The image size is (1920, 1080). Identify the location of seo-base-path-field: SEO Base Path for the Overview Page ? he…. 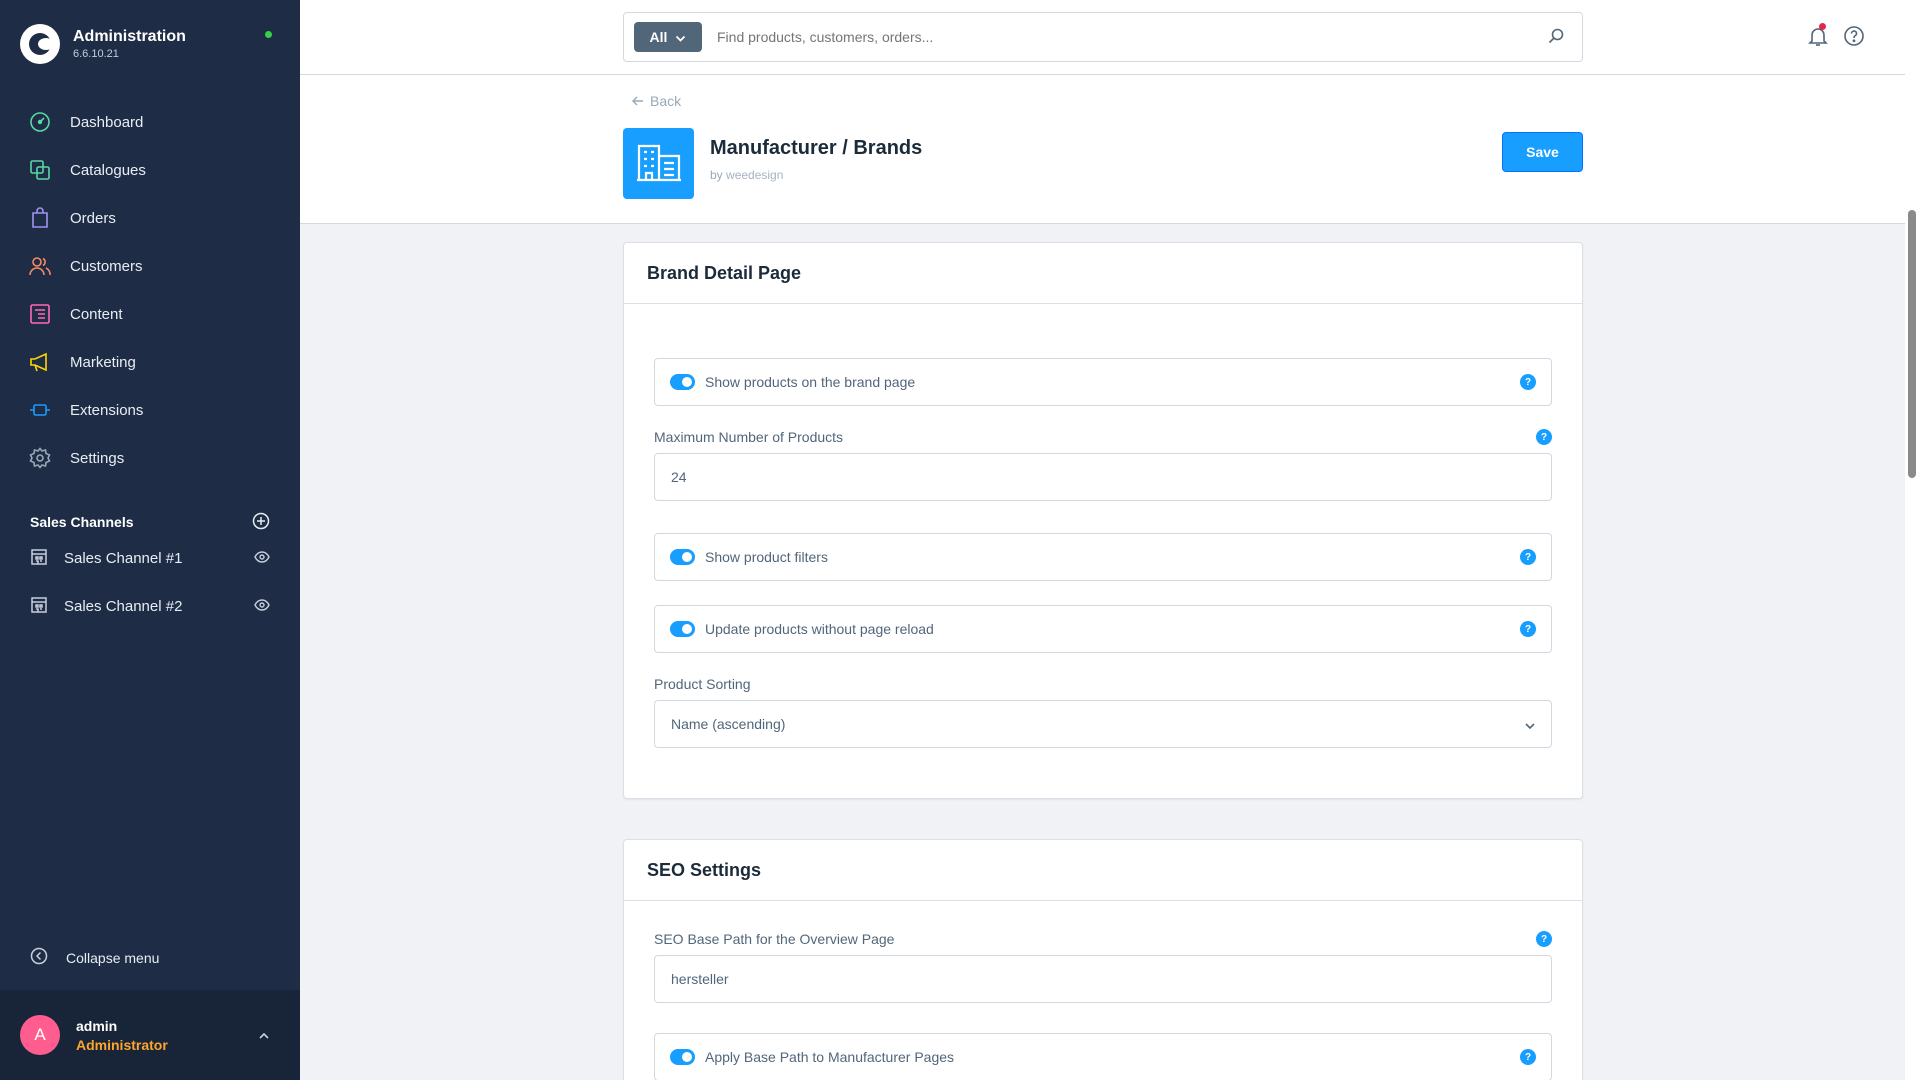
(1103, 966).